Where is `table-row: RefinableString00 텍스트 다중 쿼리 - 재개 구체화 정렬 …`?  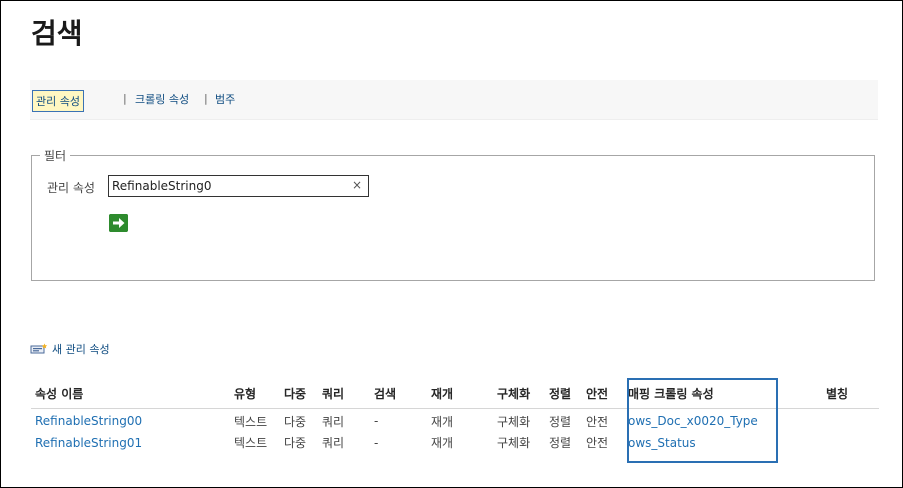
table-row: RefinableString00 텍스트 다중 쿼리 - 재개 구체화 정렬 … is located at coordinates (455, 419).